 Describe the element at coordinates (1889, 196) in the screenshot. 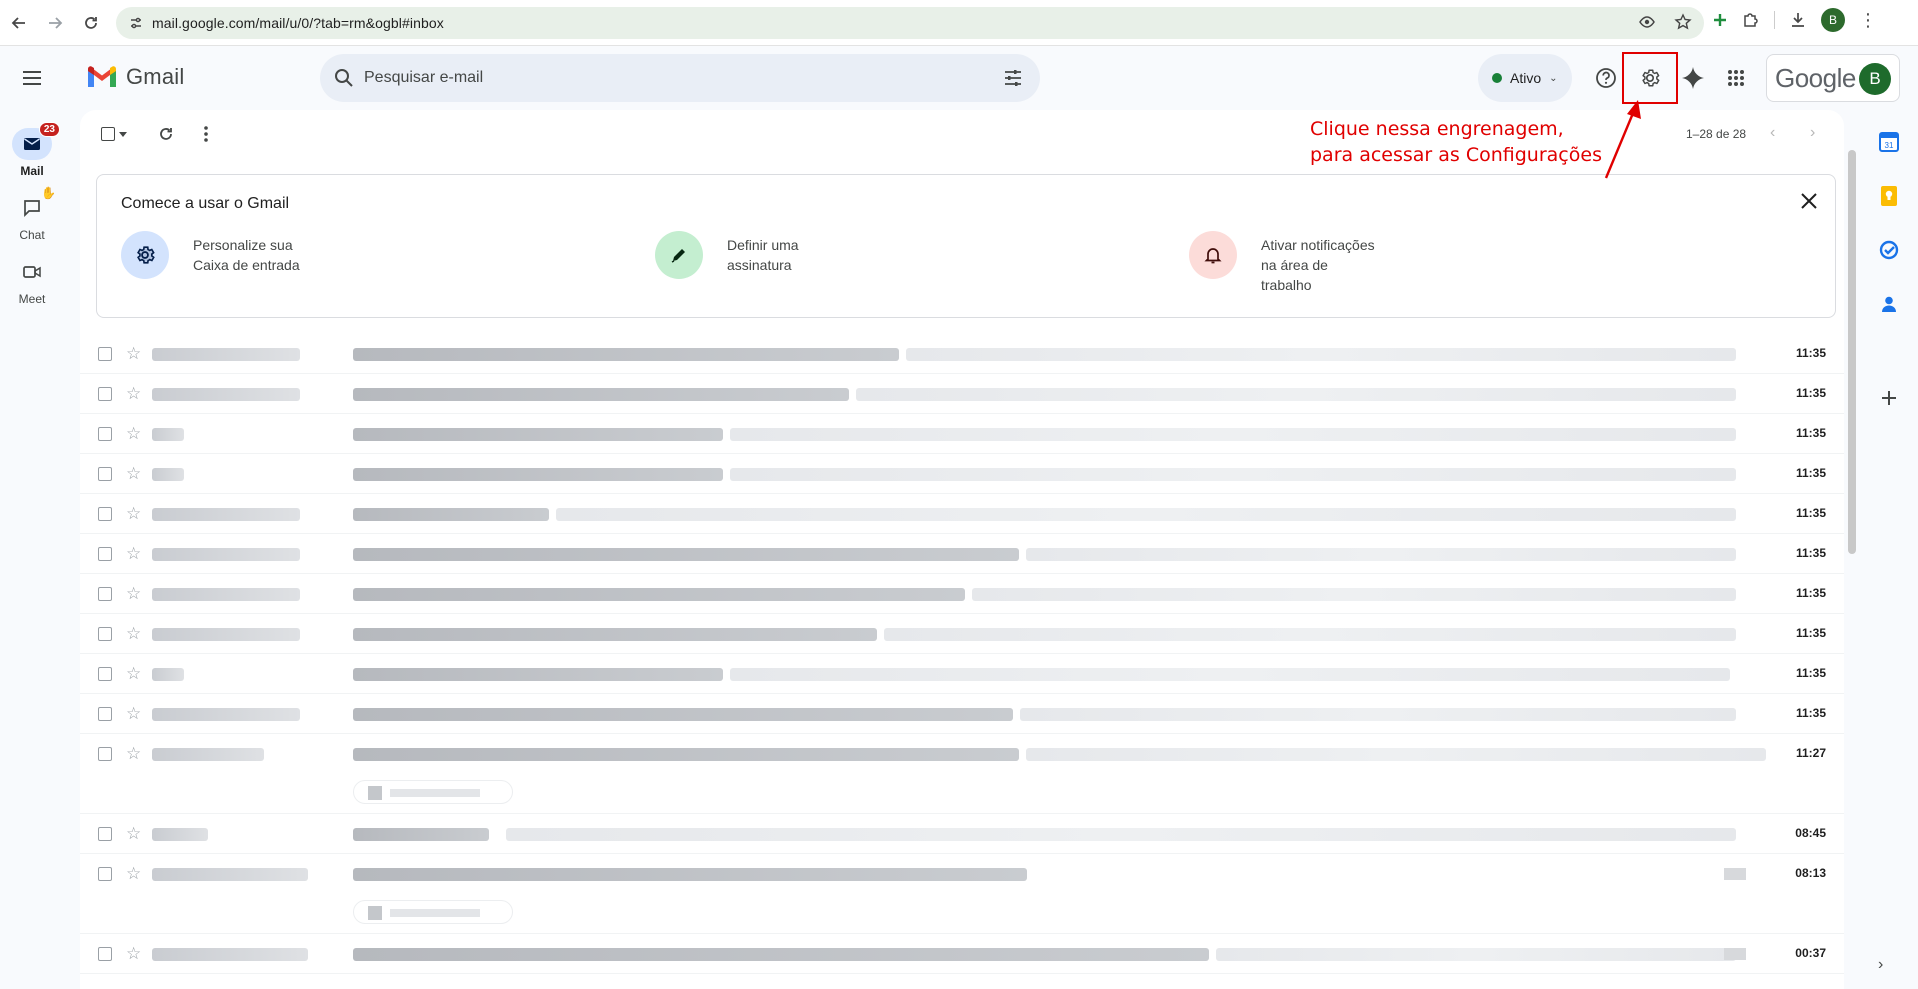

I see `keep-icon` at that location.